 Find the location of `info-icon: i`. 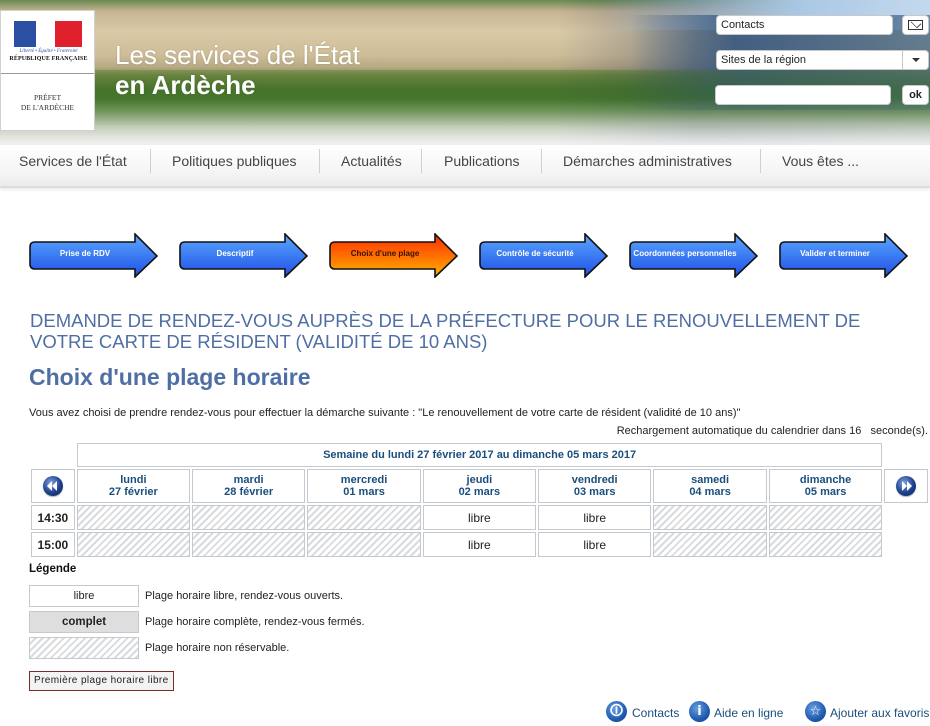

info-icon: i is located at coordinates (699, 711).